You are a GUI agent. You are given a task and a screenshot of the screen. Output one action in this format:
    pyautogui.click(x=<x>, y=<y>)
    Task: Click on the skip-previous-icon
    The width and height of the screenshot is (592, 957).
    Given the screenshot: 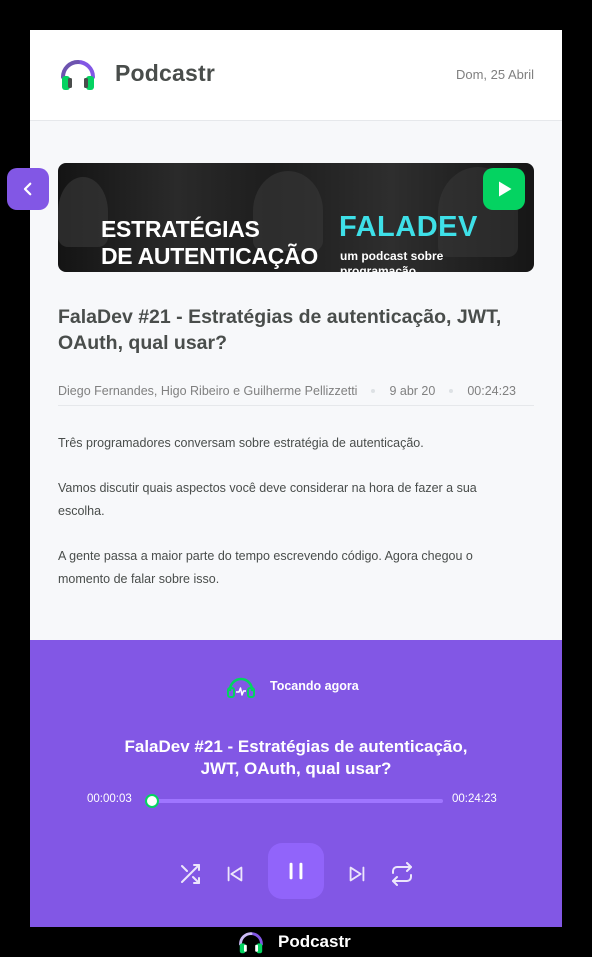 What is the action you would take?
    pyautogui.click(x=235, y=874)
    